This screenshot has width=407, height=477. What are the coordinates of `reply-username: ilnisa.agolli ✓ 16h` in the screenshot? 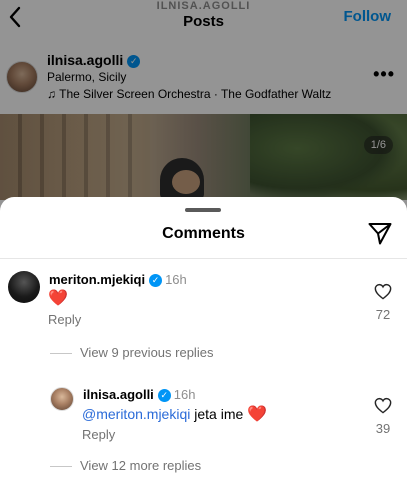 It's located at (139, 394).